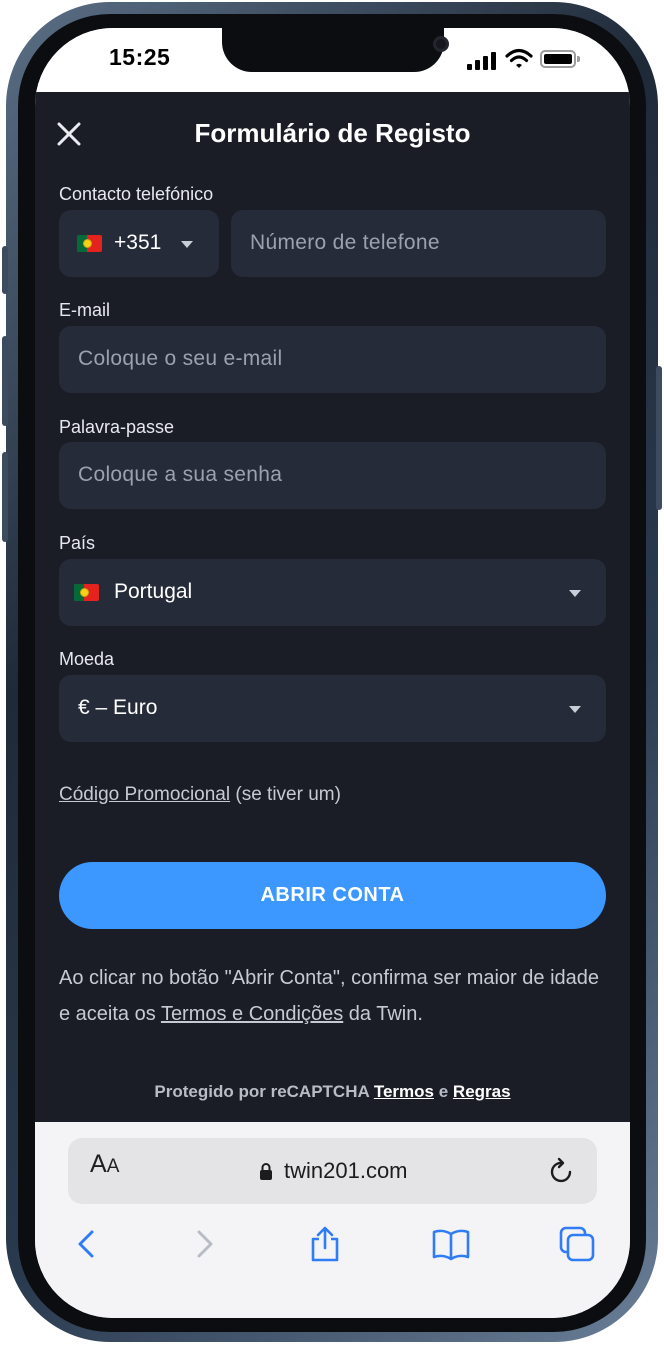 Image resolution: width=664 pixels, height=1346 pixels. I want to click on currency-value: € – Euro, so click(118, 707).